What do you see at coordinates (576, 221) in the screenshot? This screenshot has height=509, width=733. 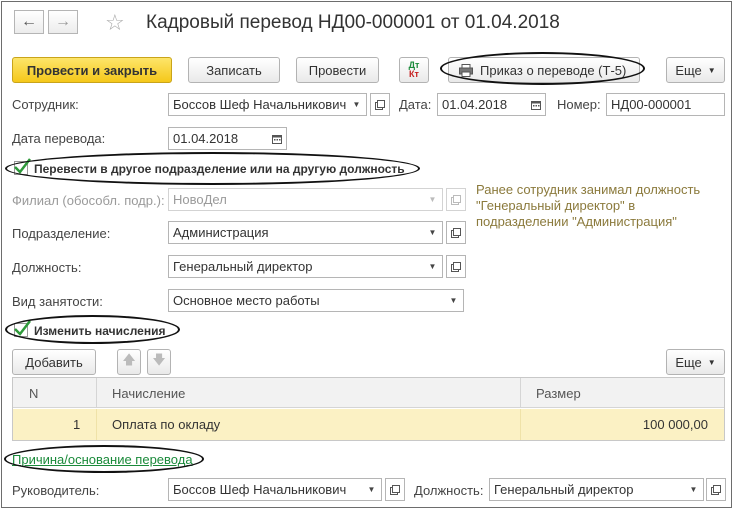 I see `info-line-3: подразделении "Администрация"` at bounding box center [576, 221].